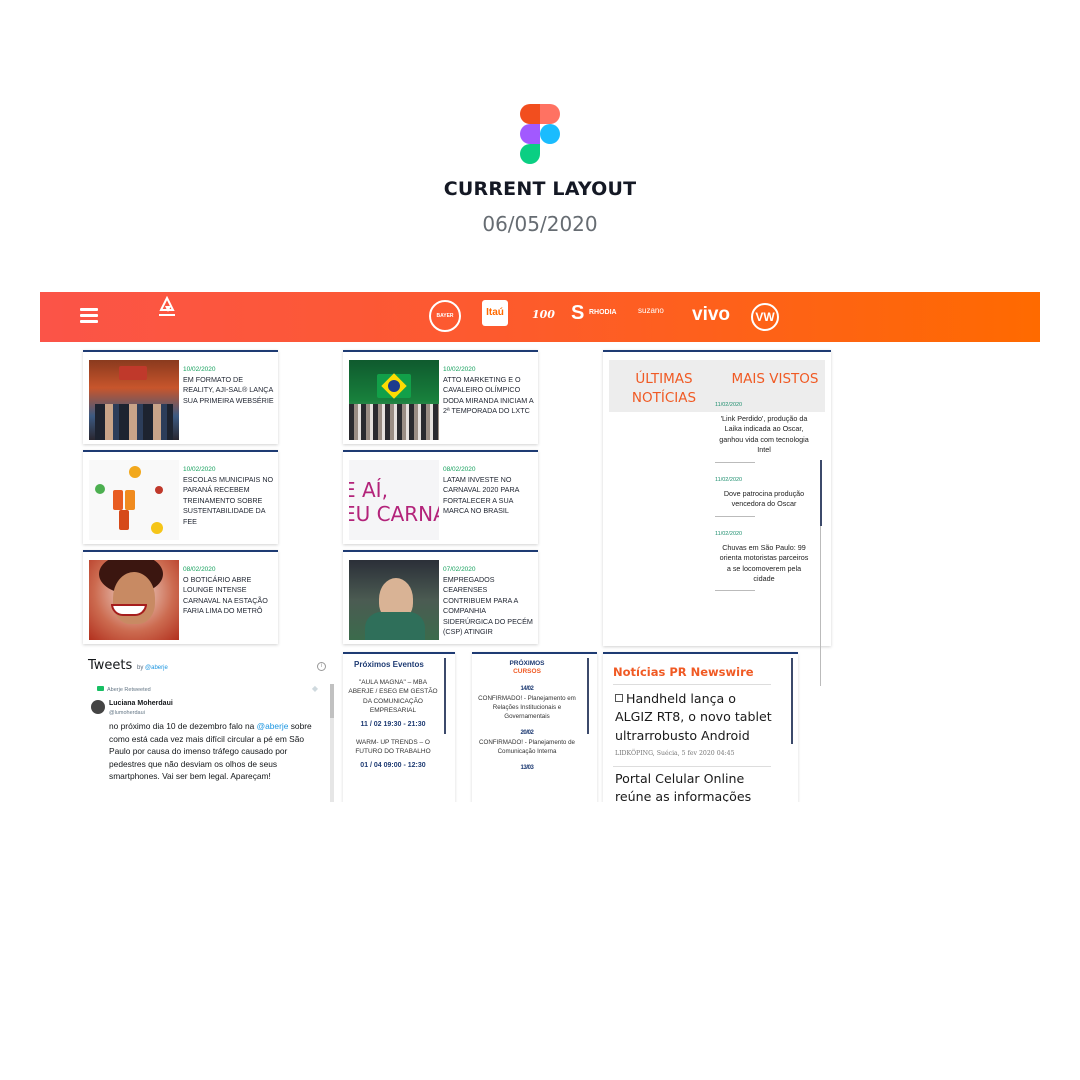 Image resolution: width=1080 pixels, height=1080 pixels. I want to click on vivo-logo: vivo, so click(711, 315).